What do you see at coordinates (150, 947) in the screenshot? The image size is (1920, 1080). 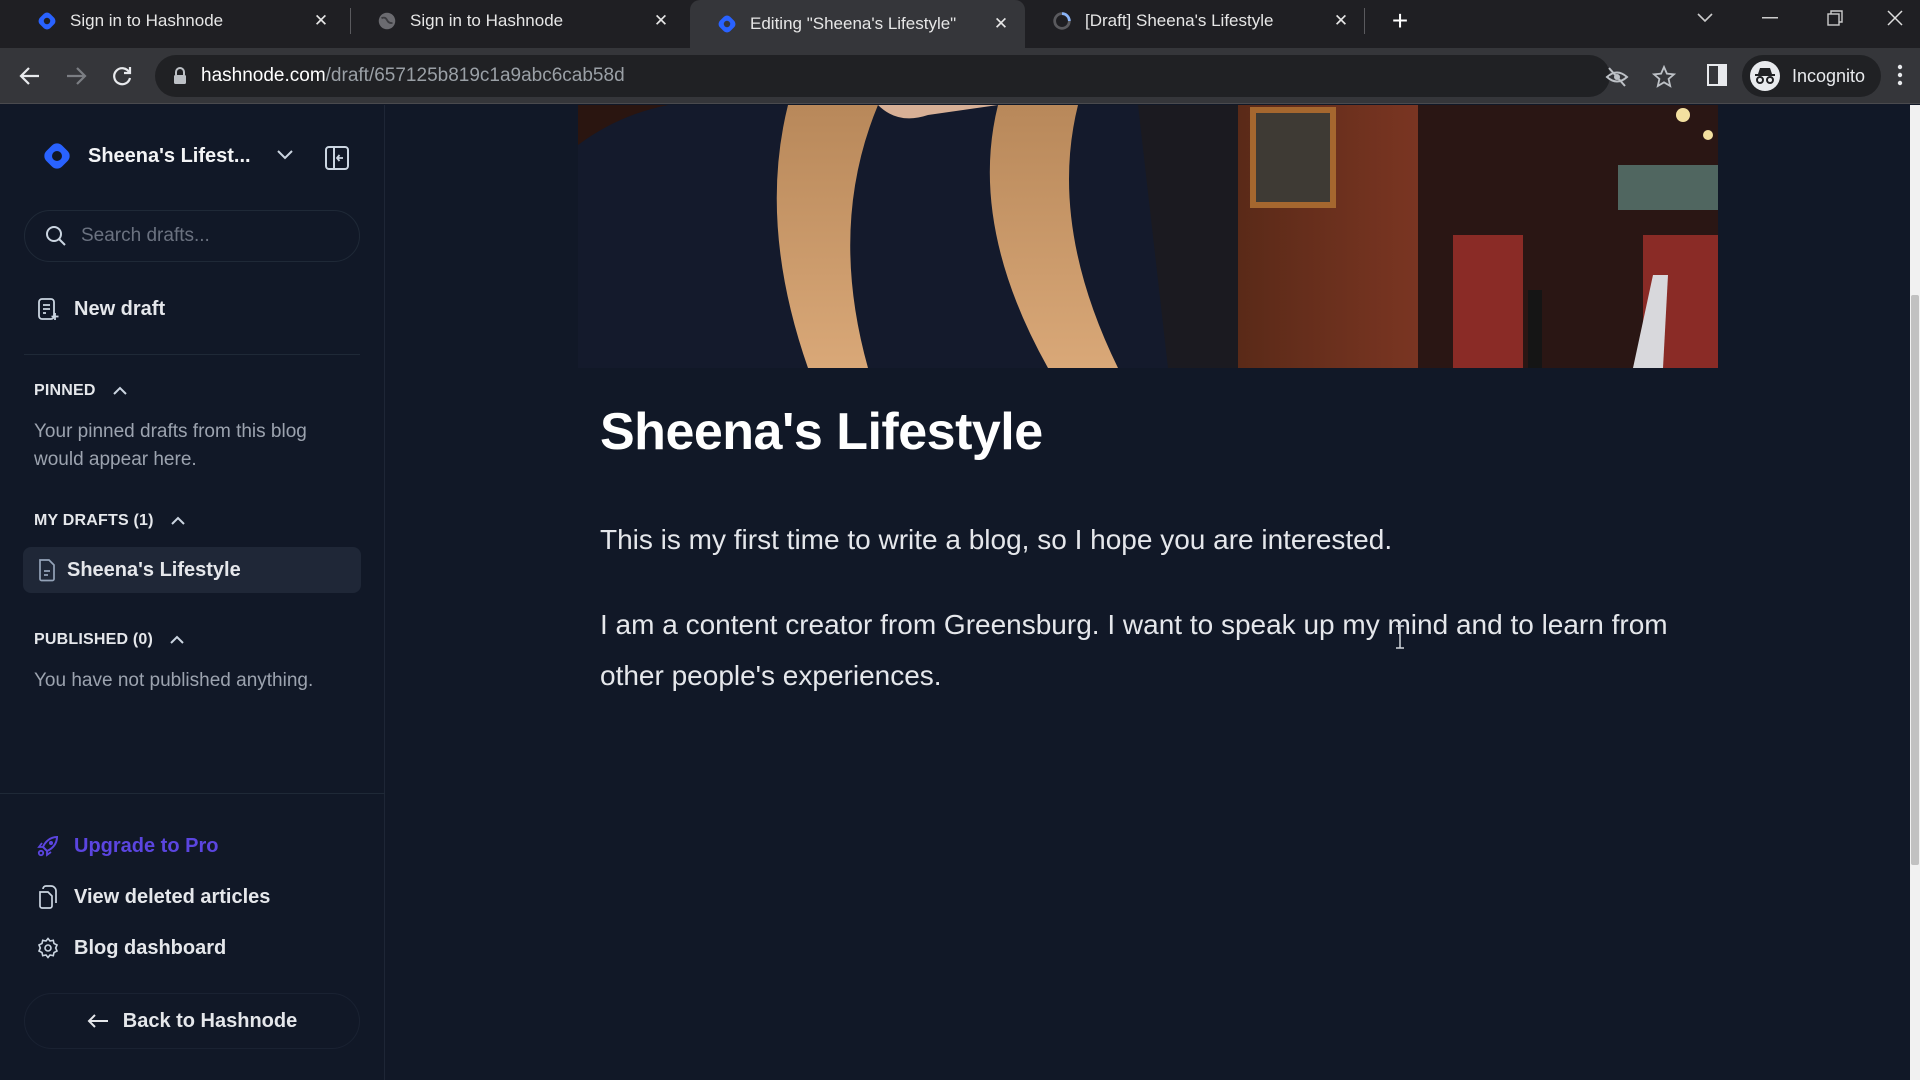 I see `blog-dashboard-label: Blog dashboard` at bounding box center [150, 947].